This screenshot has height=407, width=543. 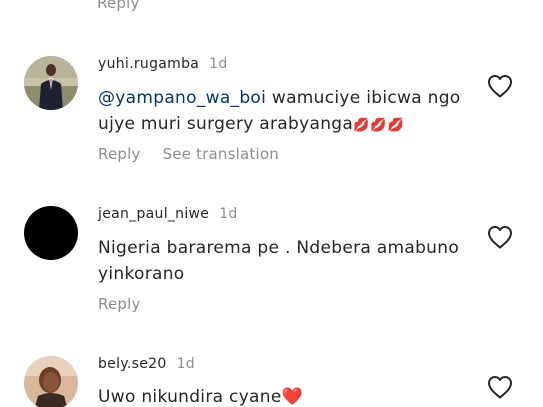 I want to click on red-heart-emoji: ❤️, so click(x=292, y=397).